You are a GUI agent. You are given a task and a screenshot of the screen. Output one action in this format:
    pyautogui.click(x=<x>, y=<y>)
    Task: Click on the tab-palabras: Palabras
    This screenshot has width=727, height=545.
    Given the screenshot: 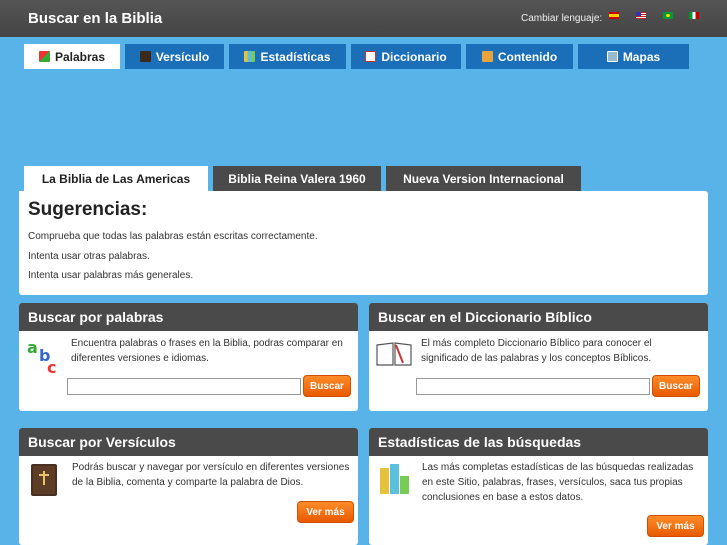 What is the action you would take?
    pyautogui.click(x=72, y=56)
    